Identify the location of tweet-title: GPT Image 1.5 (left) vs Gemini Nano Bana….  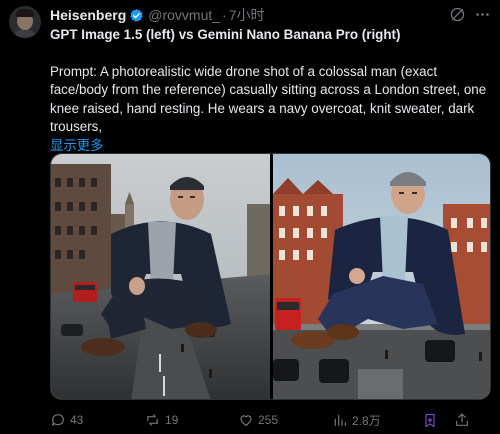
(225, 34).